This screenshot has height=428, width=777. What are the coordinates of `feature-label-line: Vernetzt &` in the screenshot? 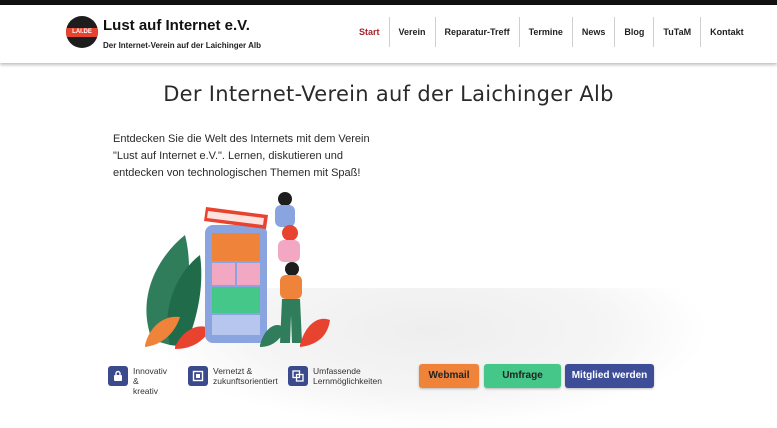 It's located at (233, 371).